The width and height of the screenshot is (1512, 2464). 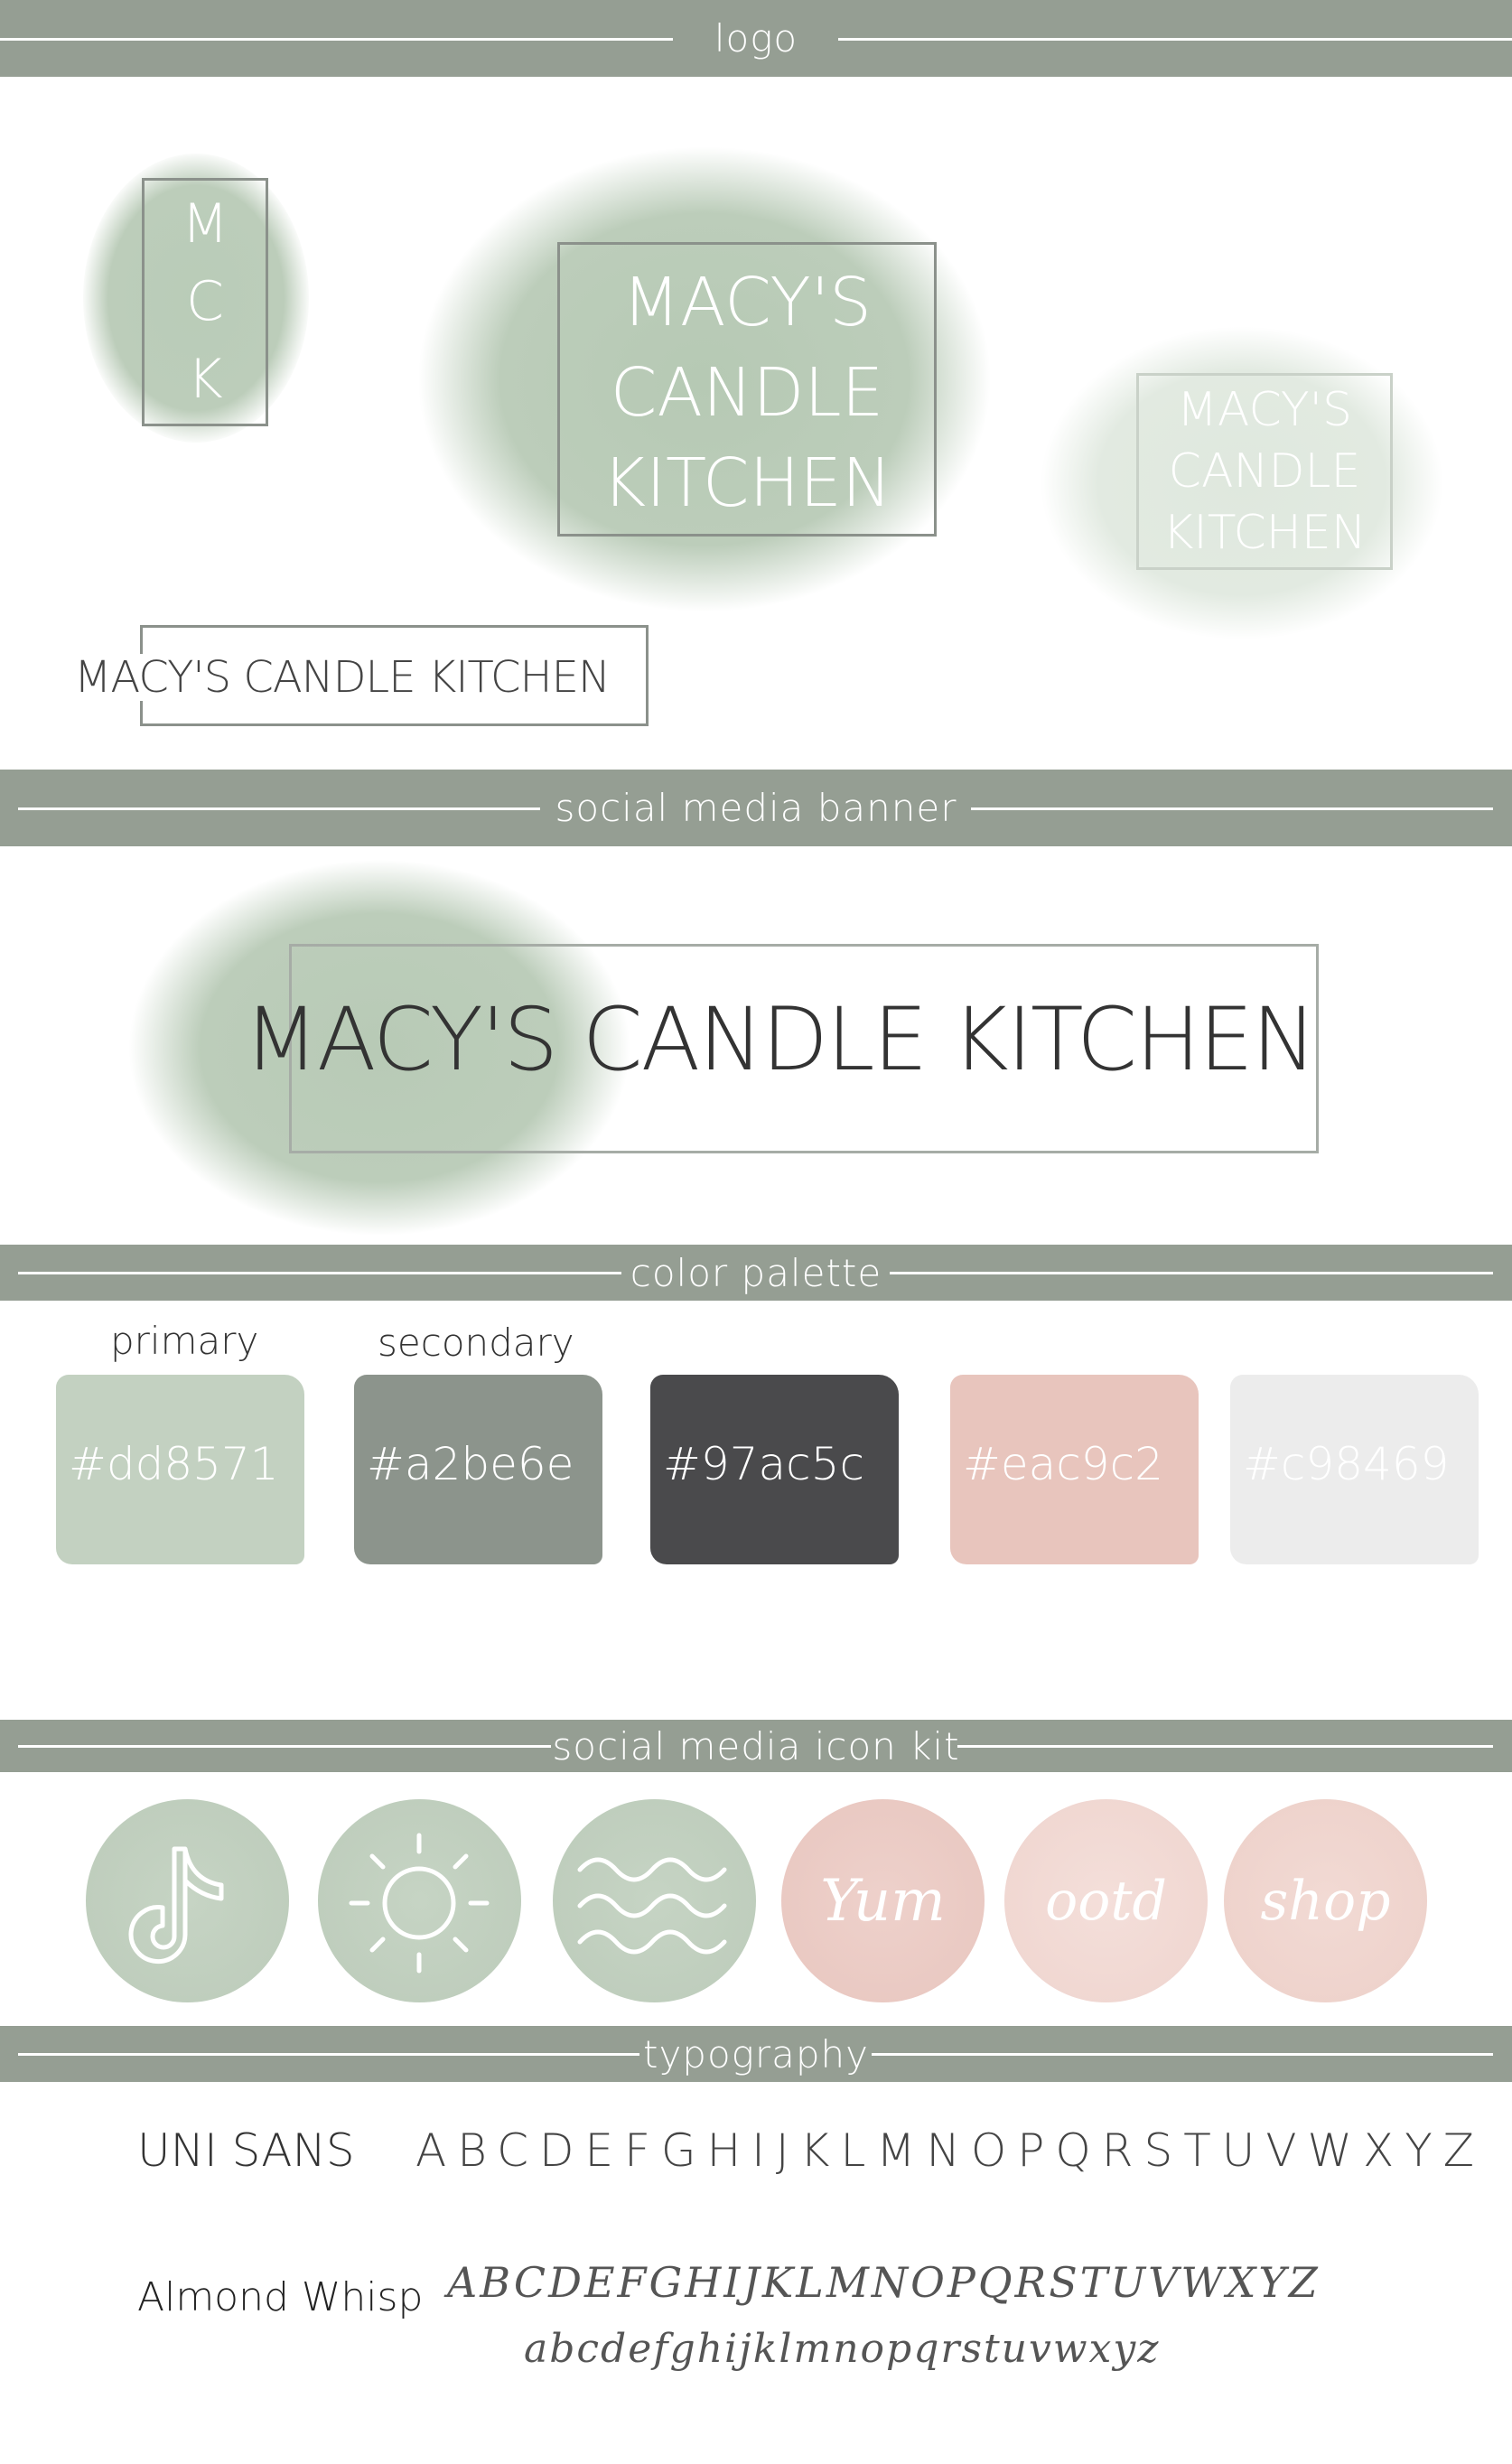 I want to click on section-header-icons: social media icon kit, so click(x=756, y=1746).